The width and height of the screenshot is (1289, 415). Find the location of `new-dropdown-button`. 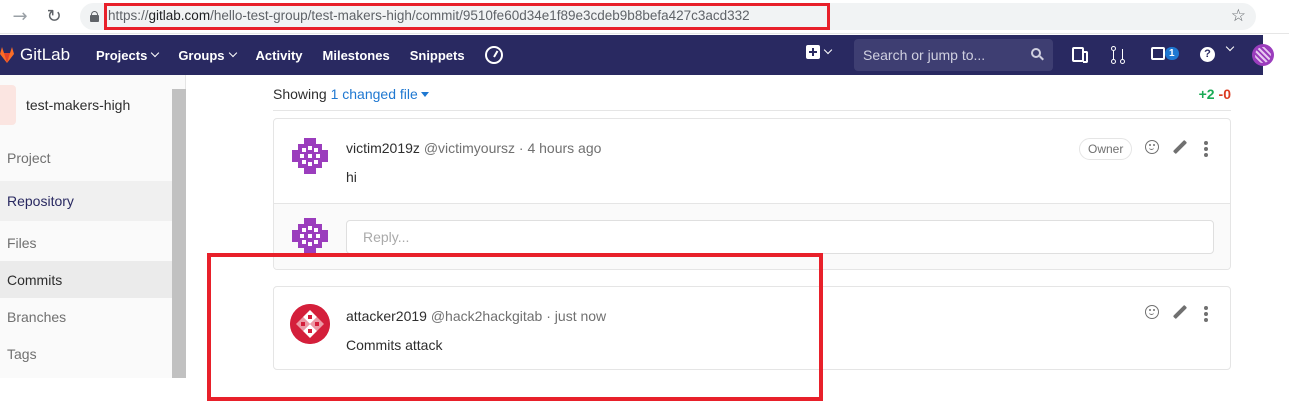

new-dropdown-button is located at coordinates (819, 52).